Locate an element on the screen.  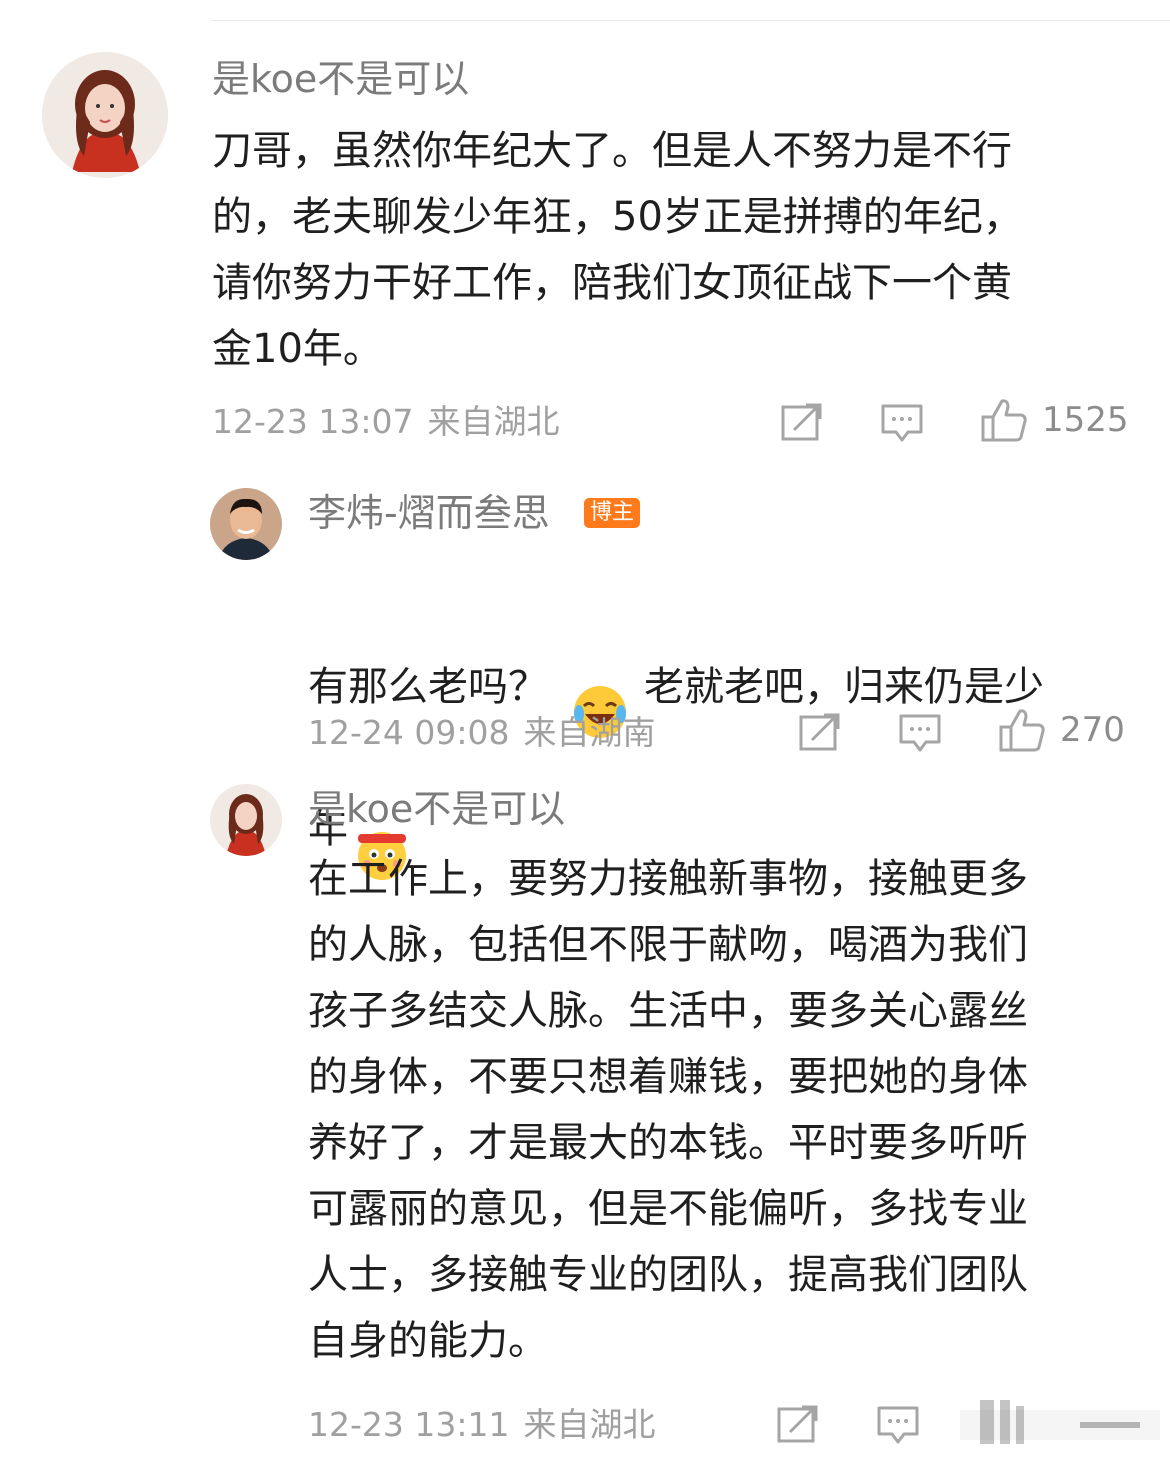
comment-location: 来自湖北 is located at coordinates (493, 421).